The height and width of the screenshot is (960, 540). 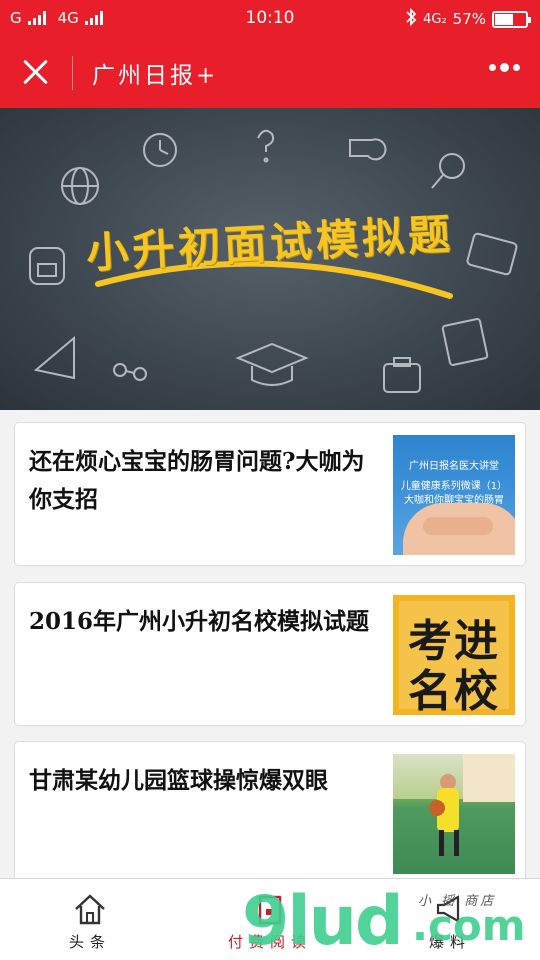 What do you see at coordinates (89, 942) in the screenshot?
I see `tab-label: 头条` at bounding box center [89, 942].